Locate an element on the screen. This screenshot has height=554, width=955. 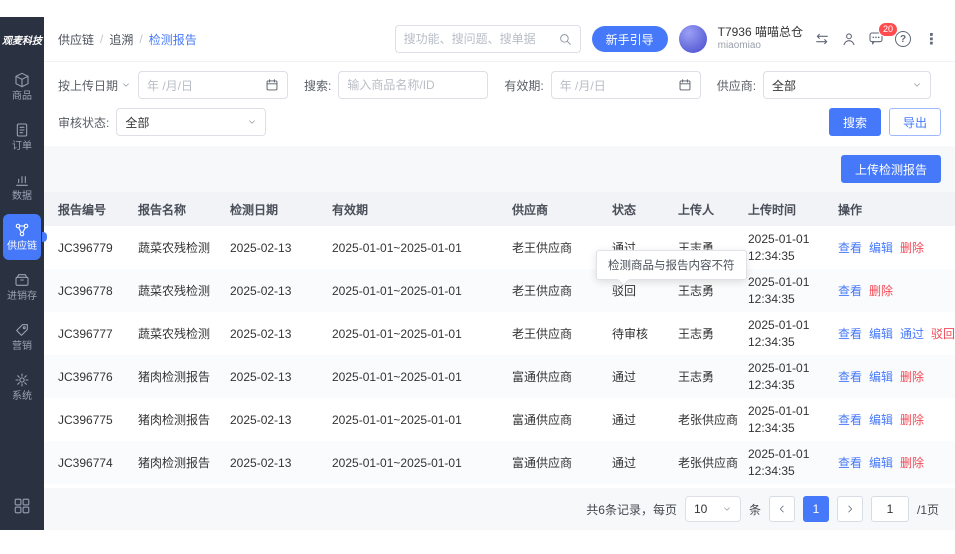
page-number-button: 1 is located at coordinates (815, 509).